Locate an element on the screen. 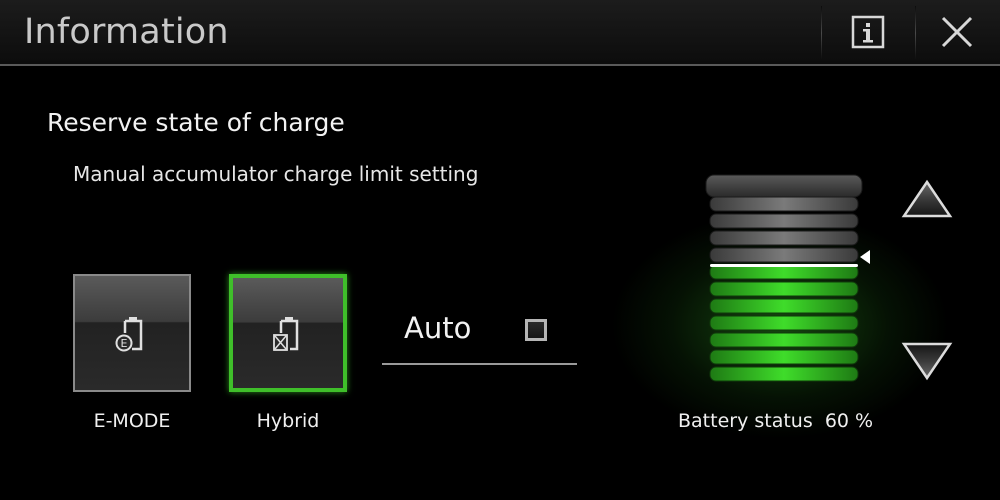 This screenshot has height=500, width=1000. close-button is located at coordinates (957, 32).